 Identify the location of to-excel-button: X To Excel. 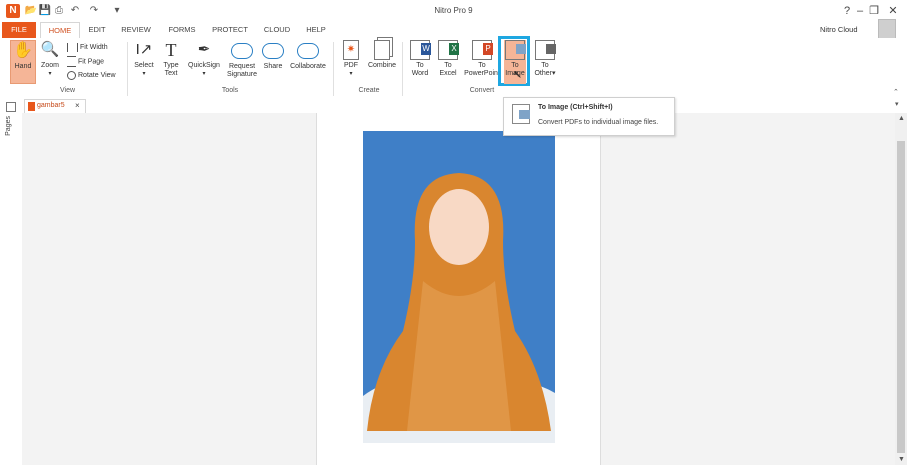
(448, 59).